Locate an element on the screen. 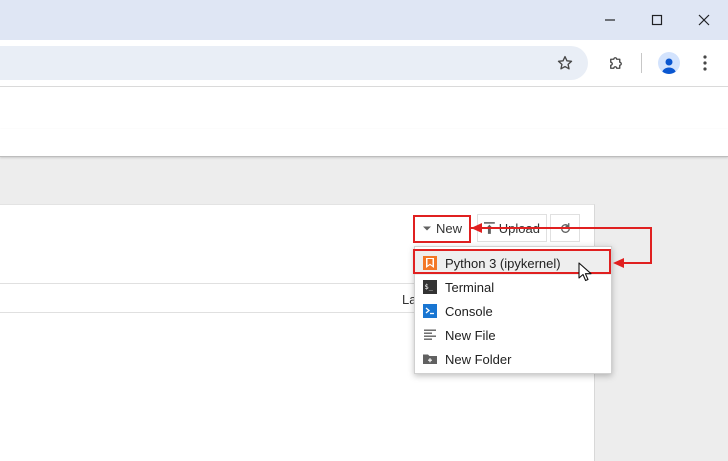  annotation-arrow is located at coordinates (561, 245).